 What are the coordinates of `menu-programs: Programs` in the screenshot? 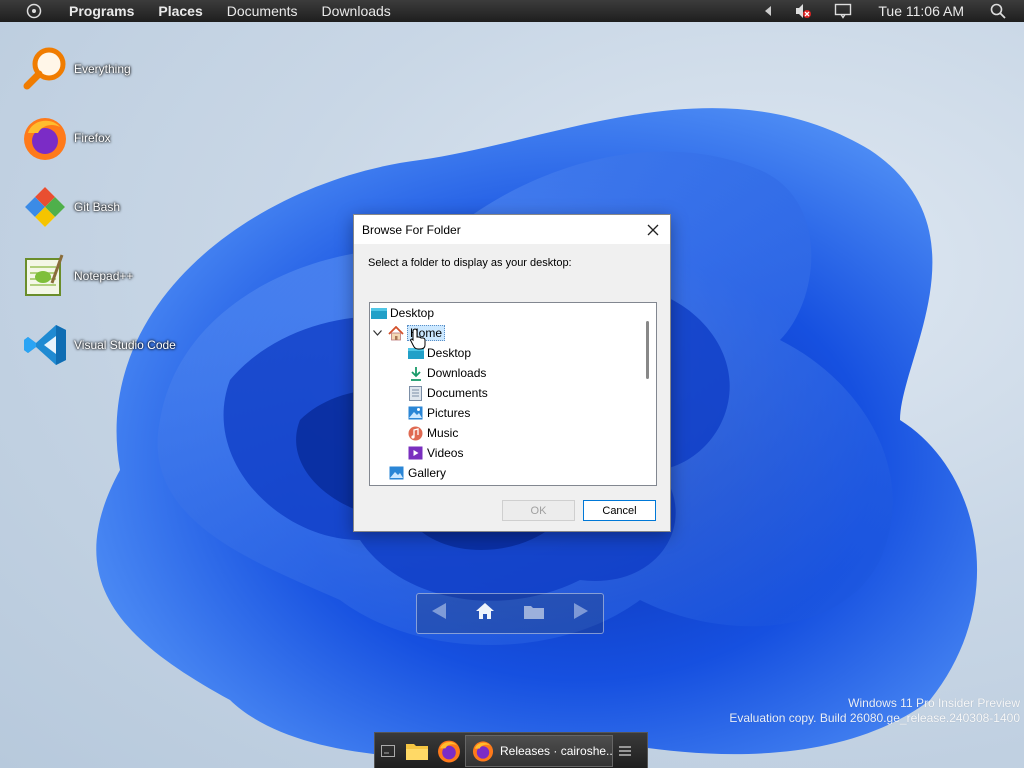 It's located at (101, 11).